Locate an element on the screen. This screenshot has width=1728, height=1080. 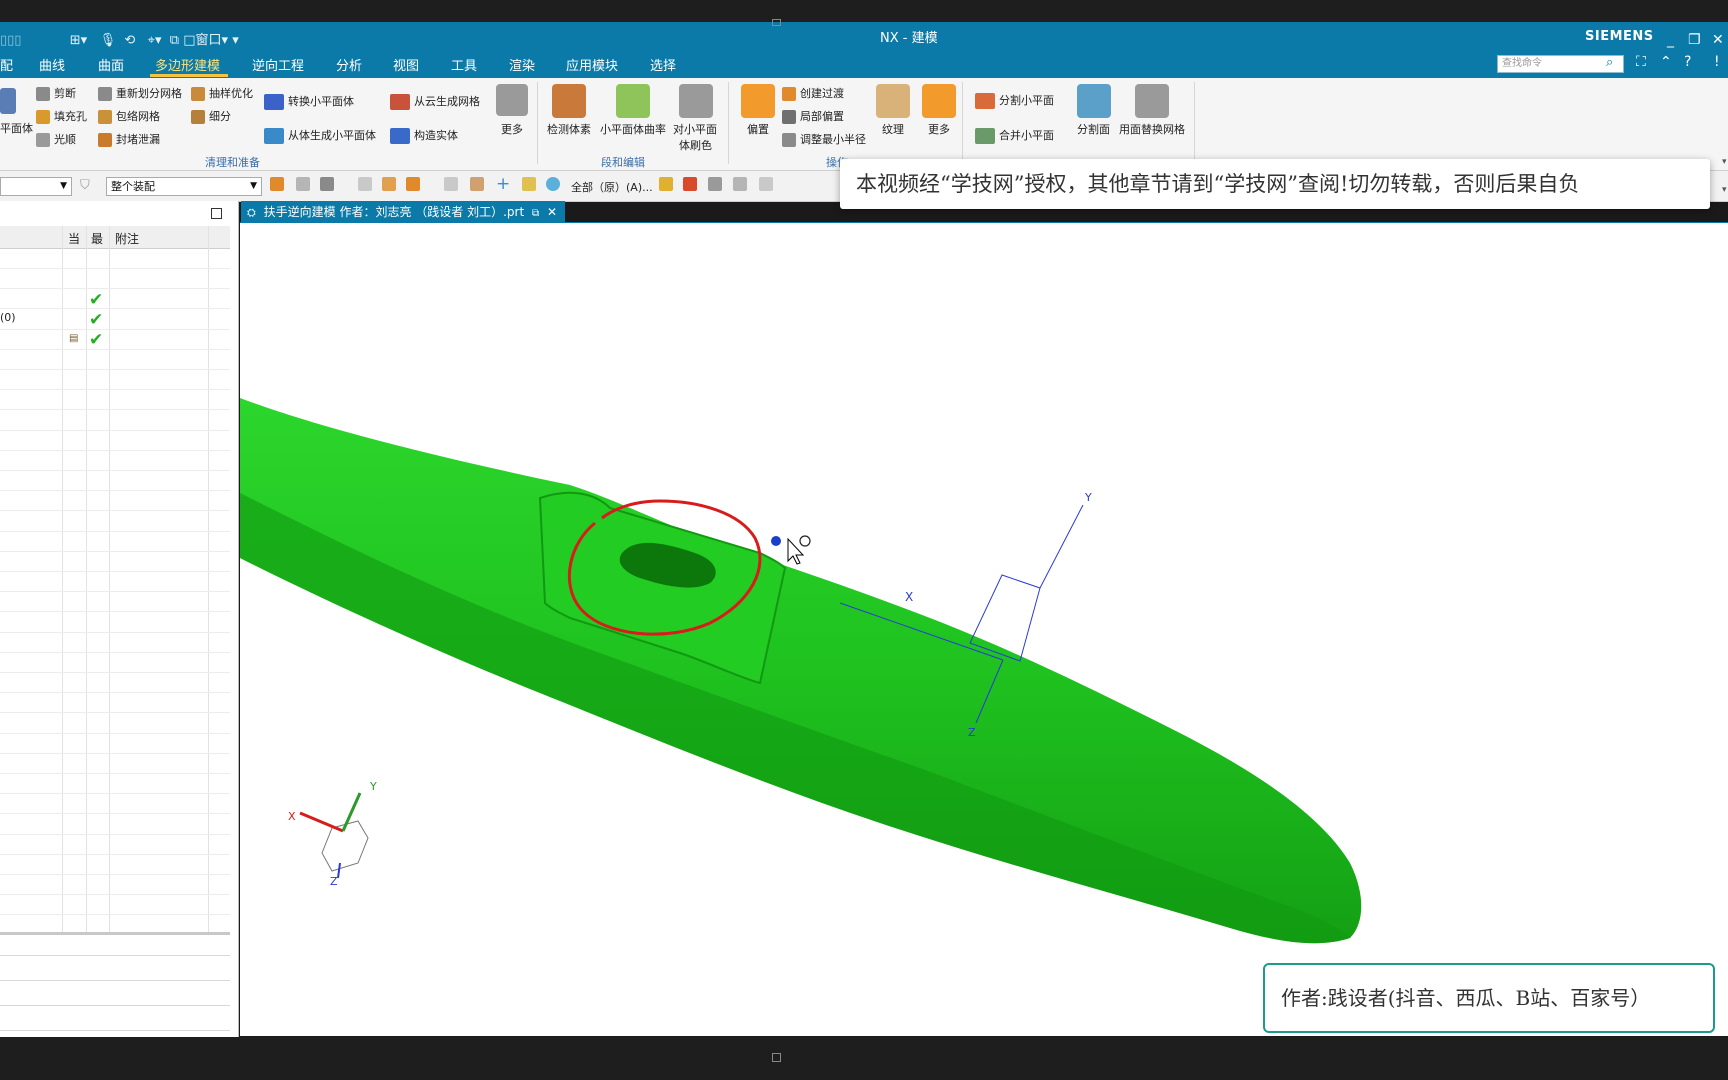
ribbon-construct-solid: 构造实体 is located at coordinates (424, 135).